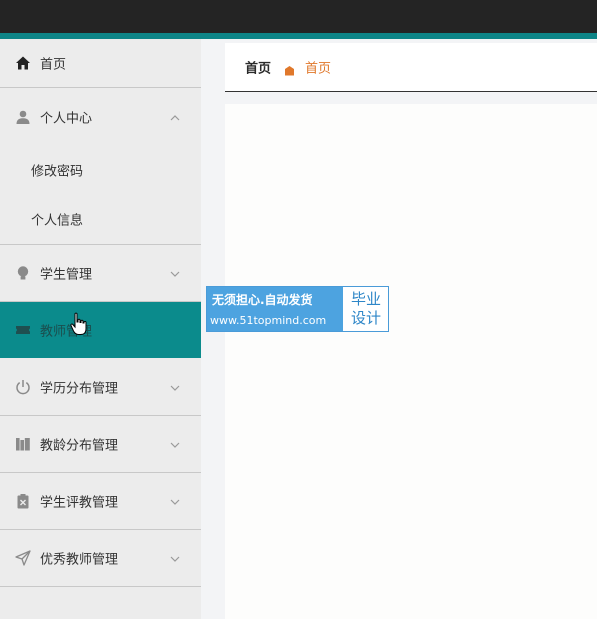  I want to click on home-icon, so click(23, 63).